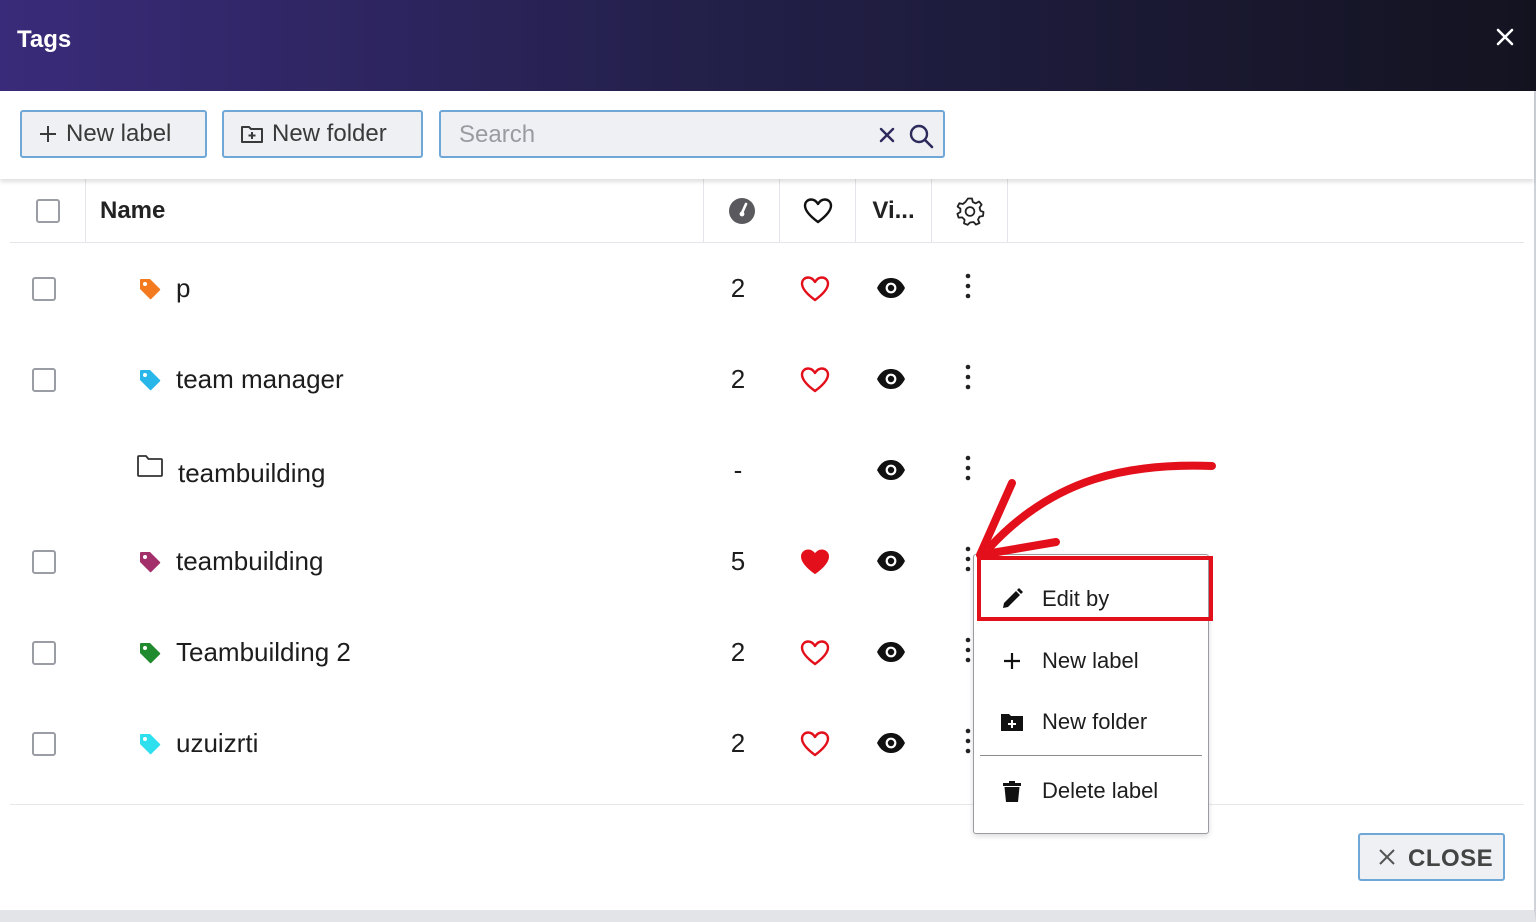 This screenshot has width=1536, height=922. I want to click on table-row: Teambuilding 2 2, so click(767, 652).